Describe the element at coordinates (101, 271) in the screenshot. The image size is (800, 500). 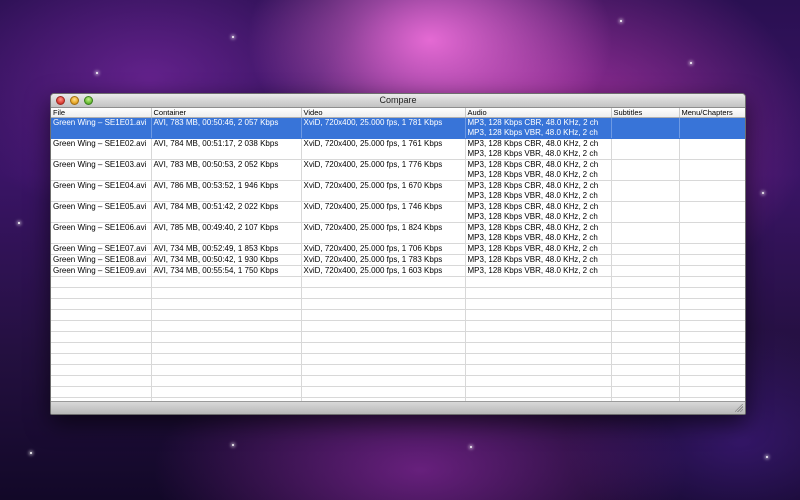
I see `cell-file: Green Wing – SE1E09.avi` at that location.